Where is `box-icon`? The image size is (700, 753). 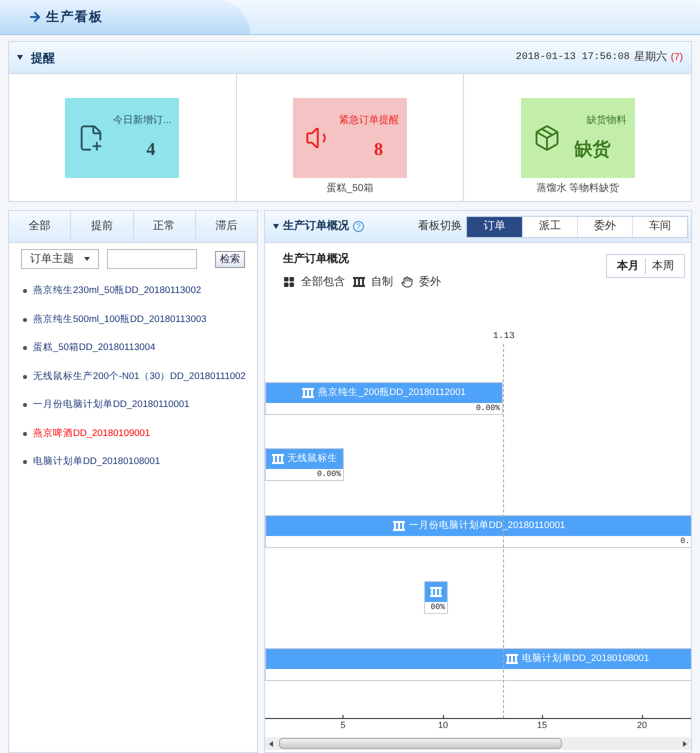 box-icon is located at coordinates (546, 138).